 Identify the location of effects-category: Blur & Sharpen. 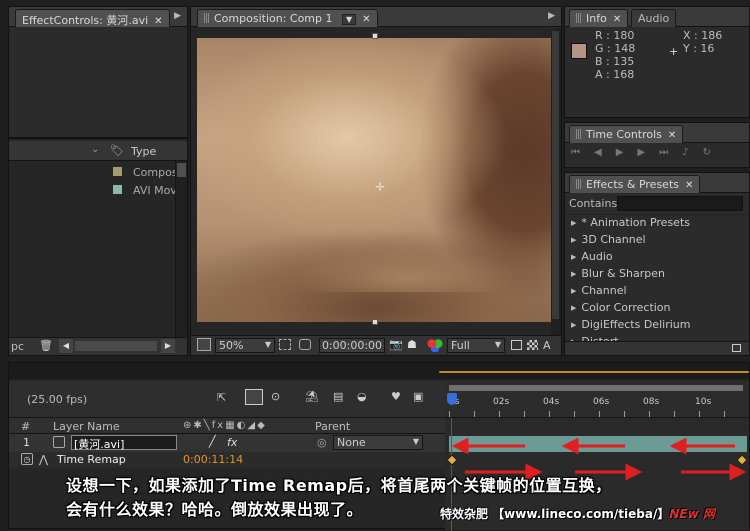
(618, 275).